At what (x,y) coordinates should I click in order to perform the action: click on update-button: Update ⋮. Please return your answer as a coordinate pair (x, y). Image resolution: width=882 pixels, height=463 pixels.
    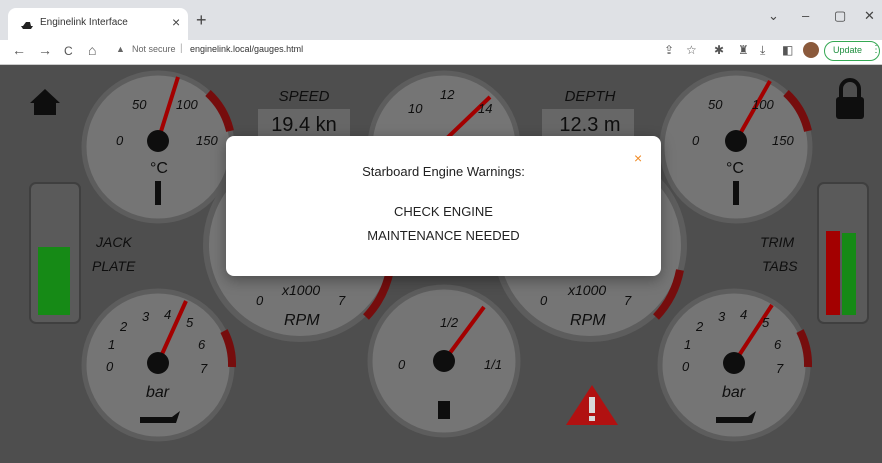
    Looking at the image, I should click on (852, 51).